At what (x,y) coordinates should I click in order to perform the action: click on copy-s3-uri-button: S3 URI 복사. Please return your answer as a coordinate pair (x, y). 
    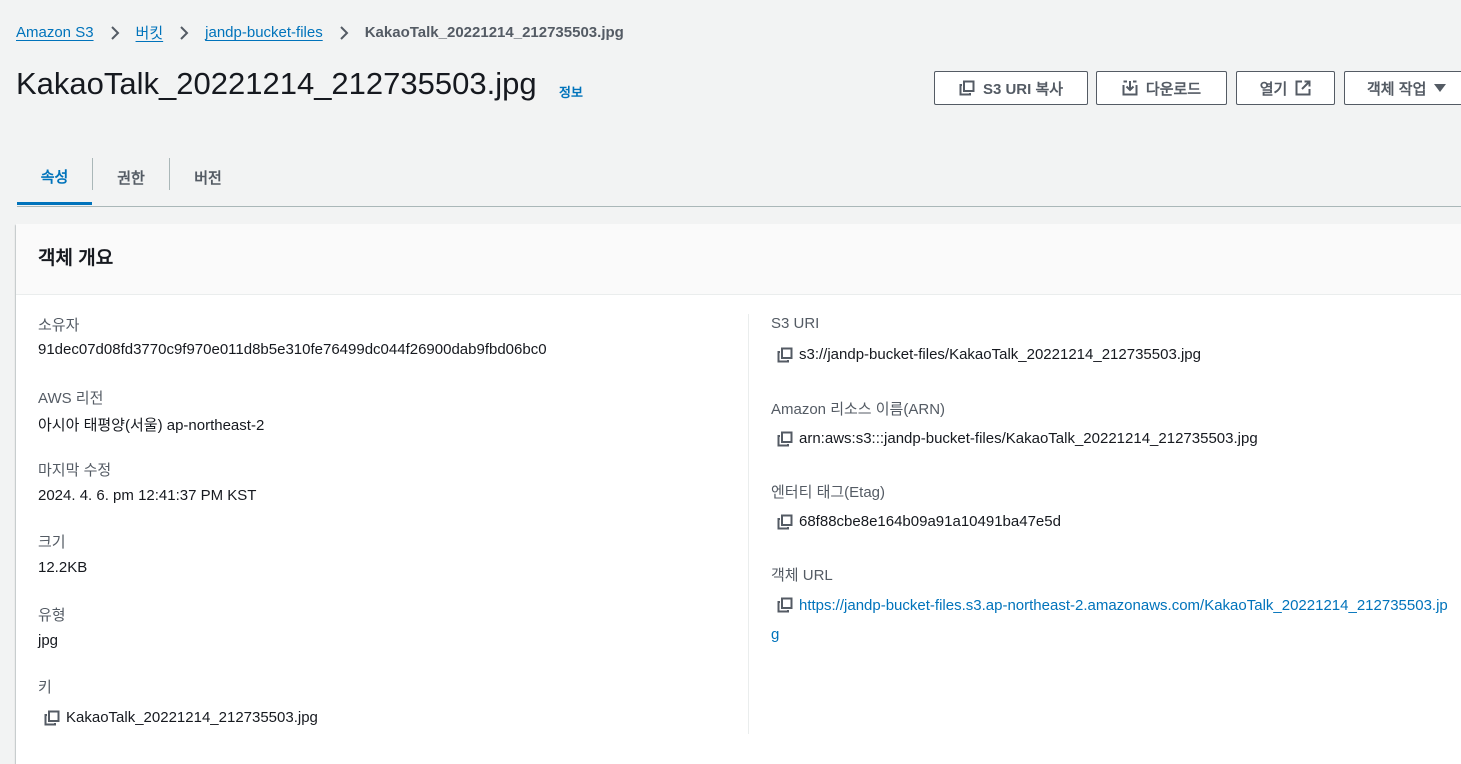
    Looking at the image, I should click on (1011, 88).